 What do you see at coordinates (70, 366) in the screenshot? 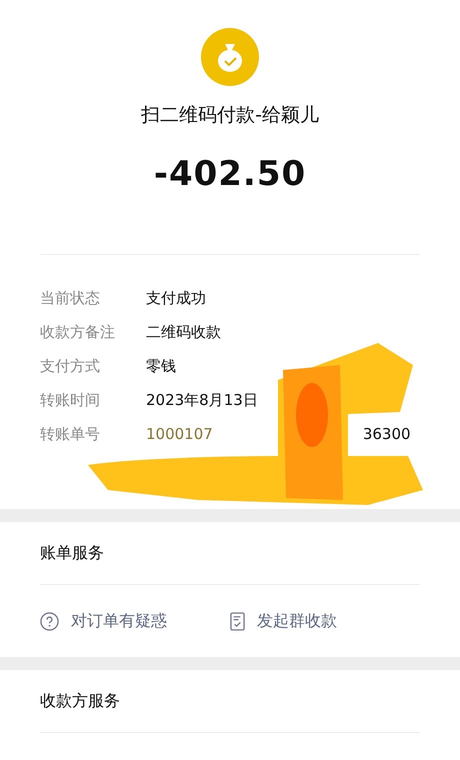
I see `detail-label: 支付方式` at bounding box center [70, 366].